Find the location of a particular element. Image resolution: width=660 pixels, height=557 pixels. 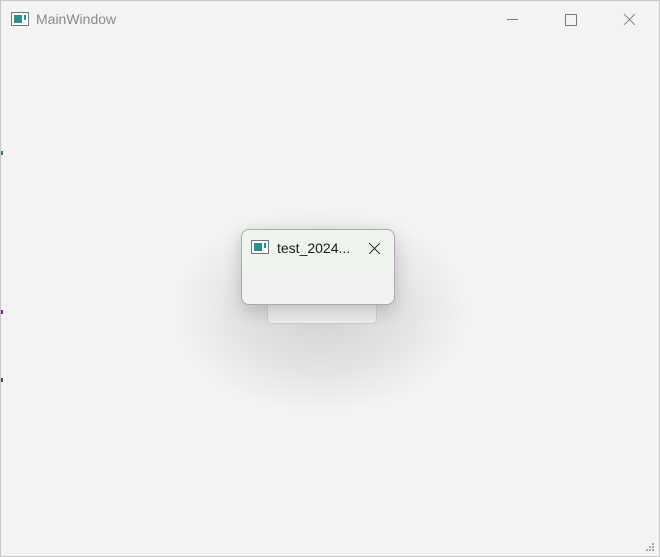

close-button is located at coordinates (629, 20).